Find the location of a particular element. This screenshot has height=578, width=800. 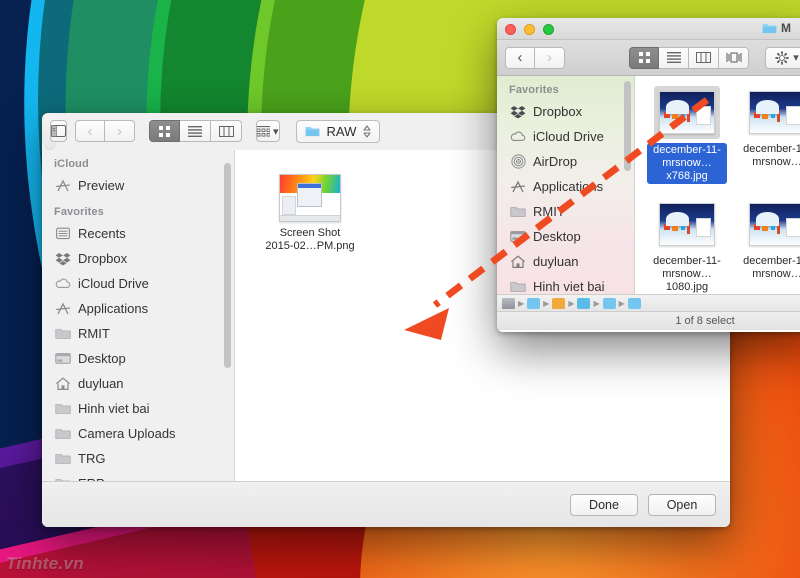

arrange-icon: ▾ is located at coordinates (268, 131).